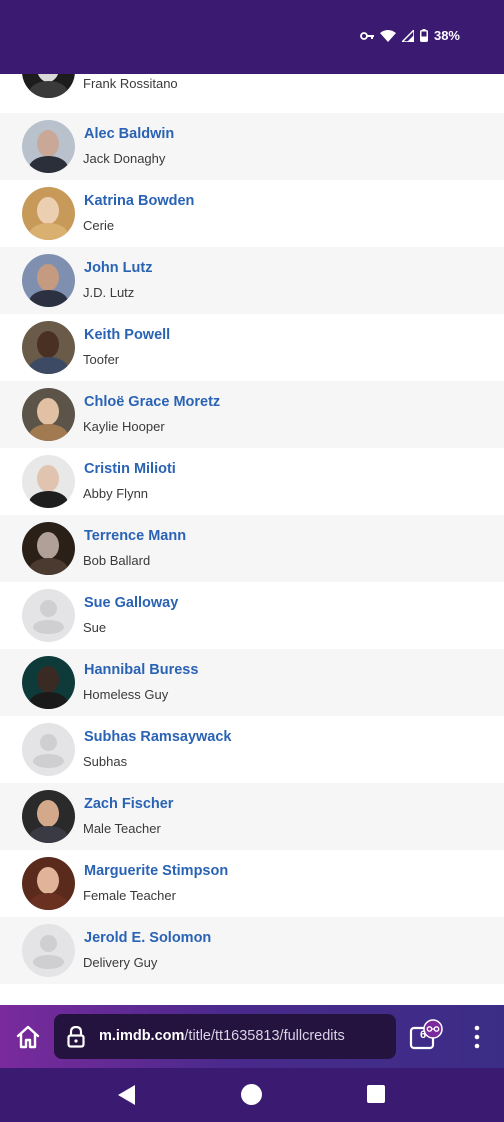  I want to click on actor-name: Terrence Mann, so click(135, 536).